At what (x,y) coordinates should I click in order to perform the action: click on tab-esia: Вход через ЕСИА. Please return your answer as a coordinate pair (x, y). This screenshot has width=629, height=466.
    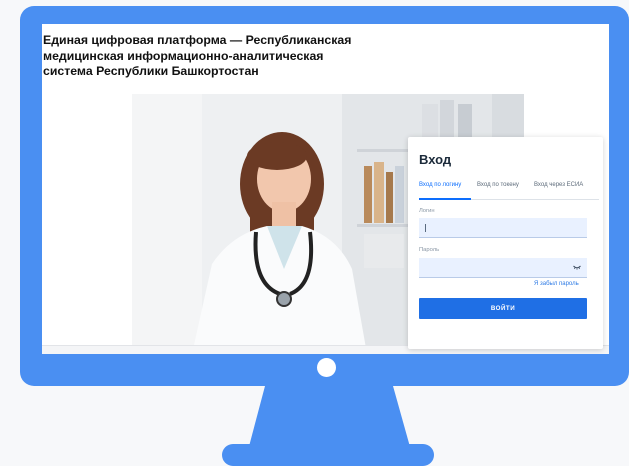
    Looking at the image, I should click on (558, 185).